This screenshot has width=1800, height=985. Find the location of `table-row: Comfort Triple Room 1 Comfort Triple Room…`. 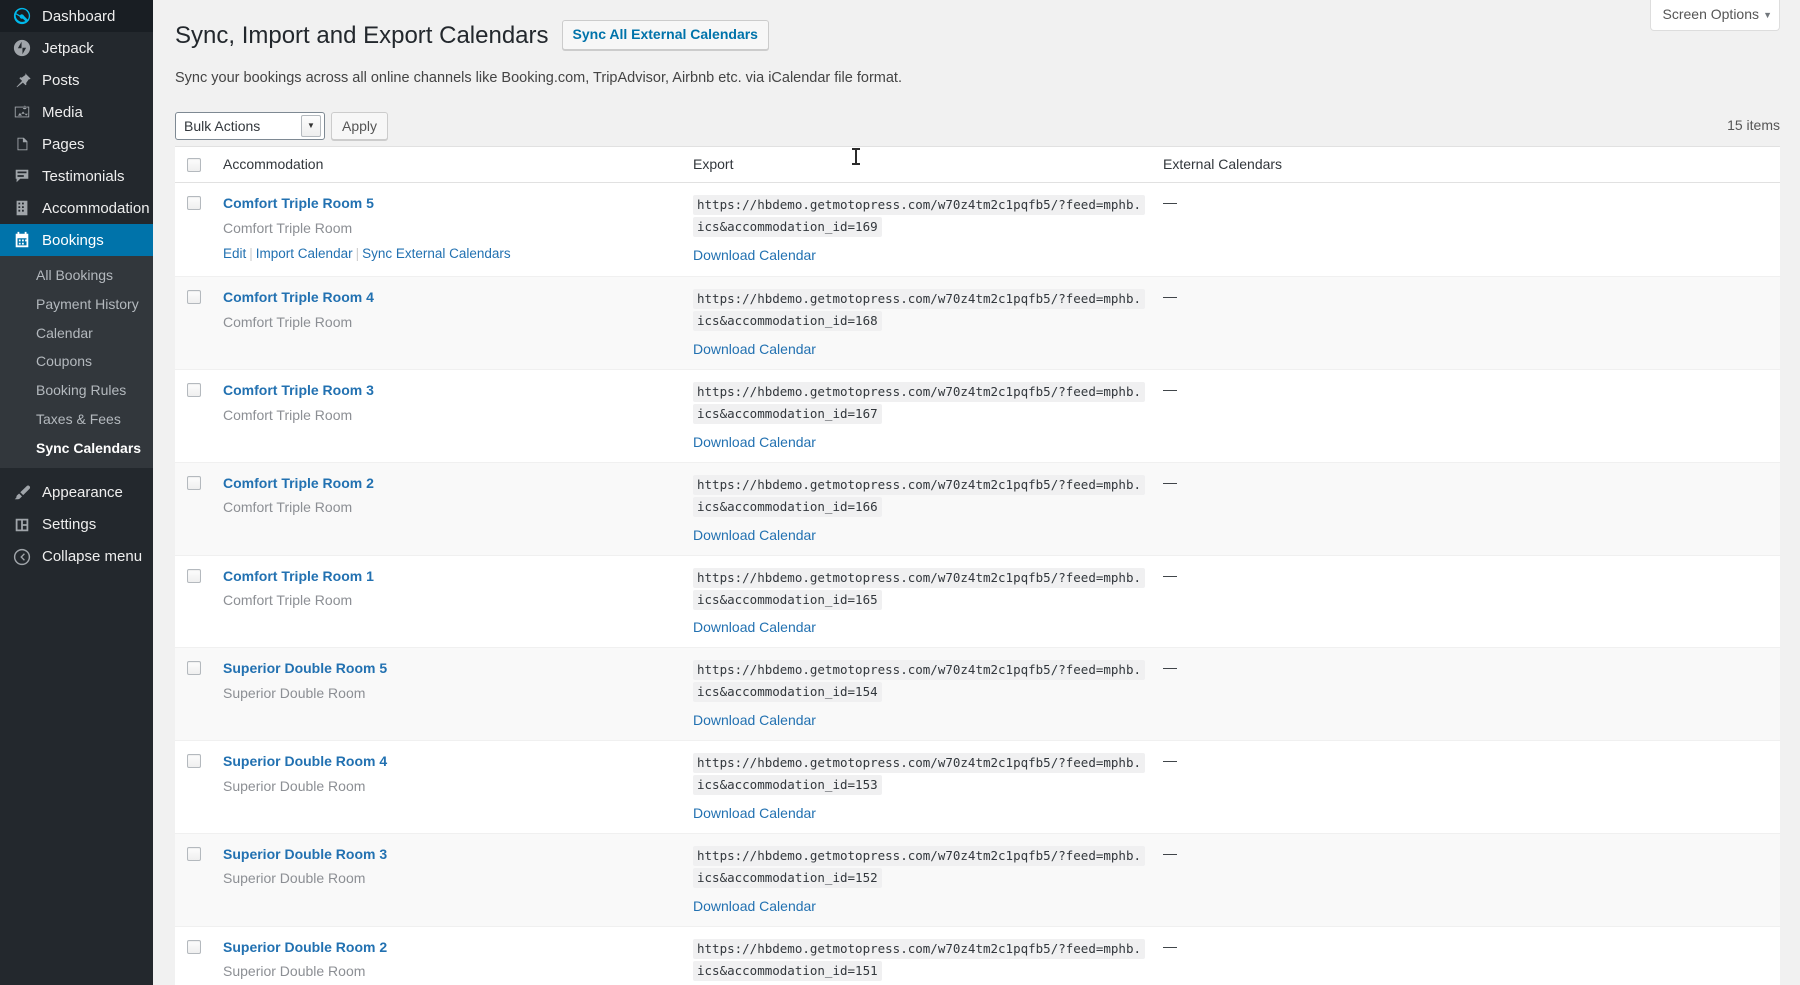

table-row: Comfort Triple Room 1 Comfort Triple Room… is located at coordinates (977, 601).